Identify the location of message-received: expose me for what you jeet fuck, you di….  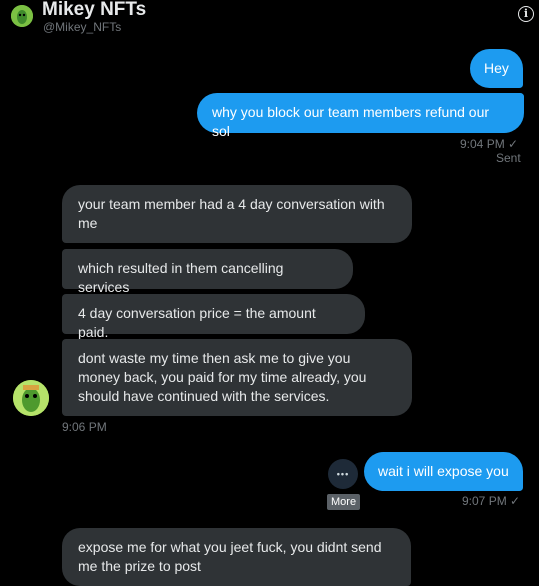
(236, 557).